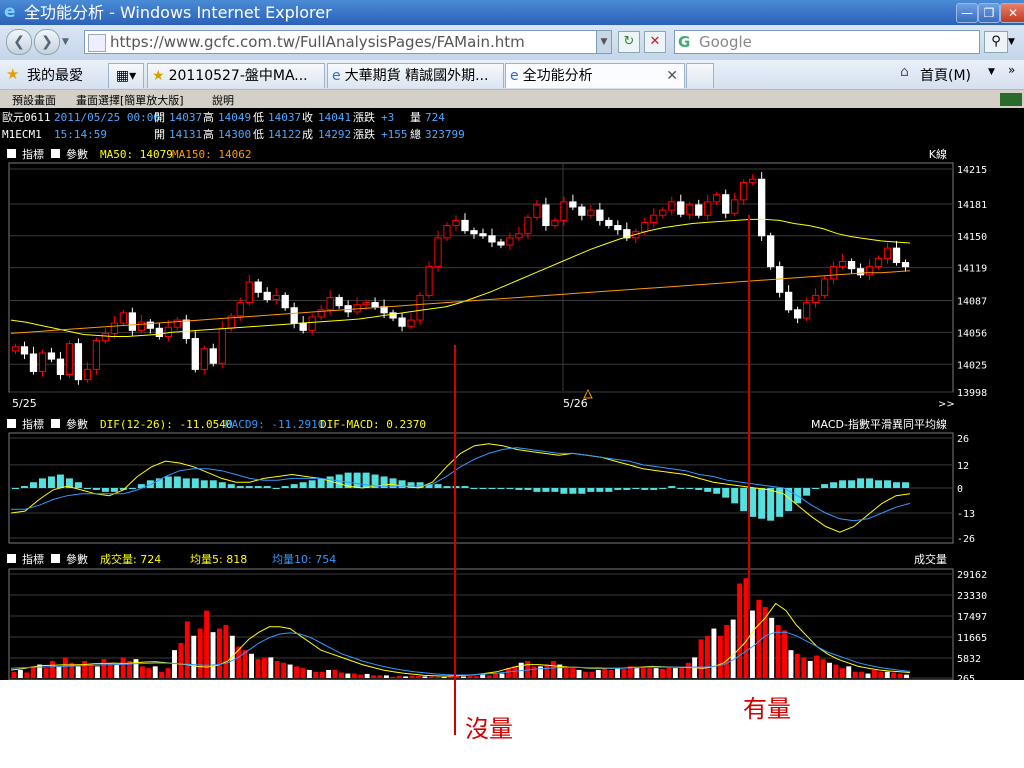 Image resolution: width=1024 pixels, height=768 pixels. What do you see at coordinates (34, 100) in the screenshot?
I see `menu-default-view: 預設畫面` at bounding box center [34, 100].